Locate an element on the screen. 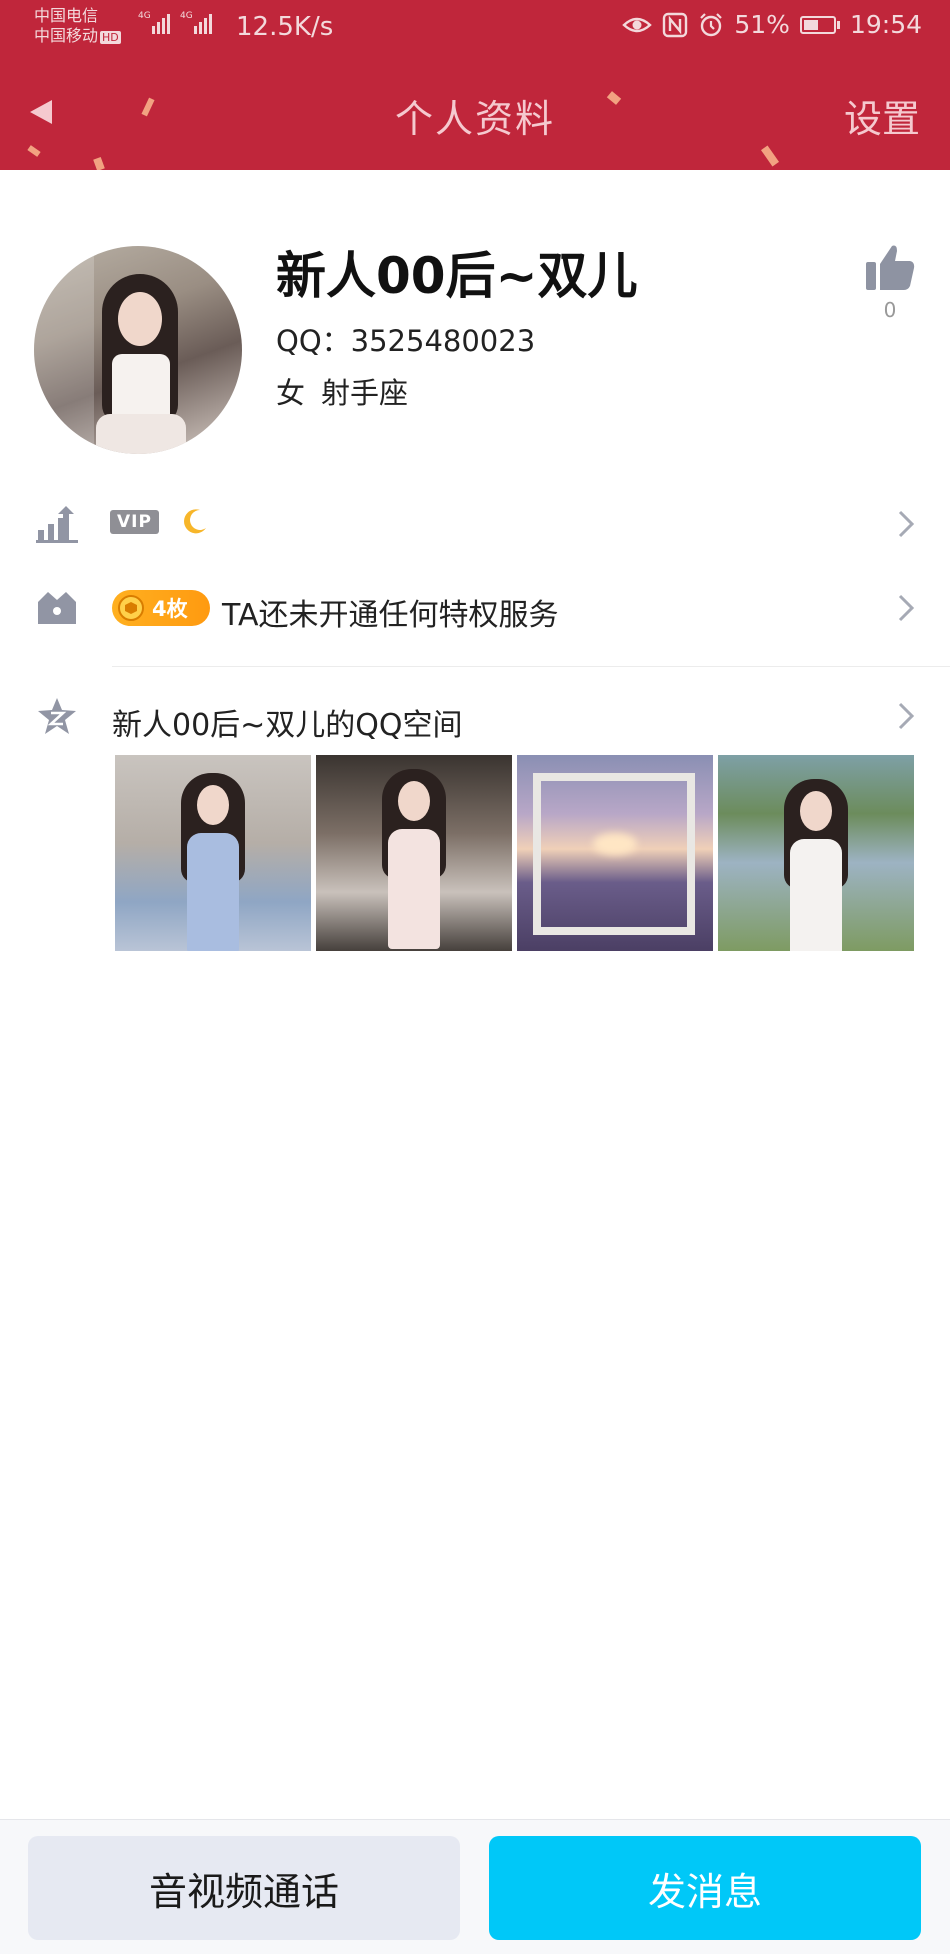 The width and height of the screenshot is (950, 1954). moon-icon is located at coordinates (195, 521).